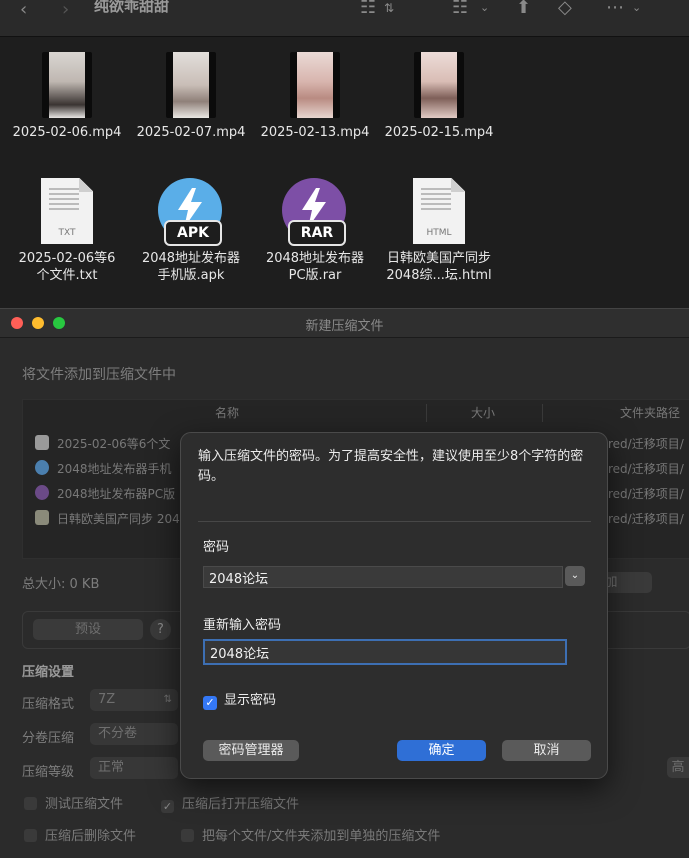  What do you see at coordinates (134, 700) in the screenshot?
I see `format-select: 7Z ⇅` at bounding box center [134, 700].